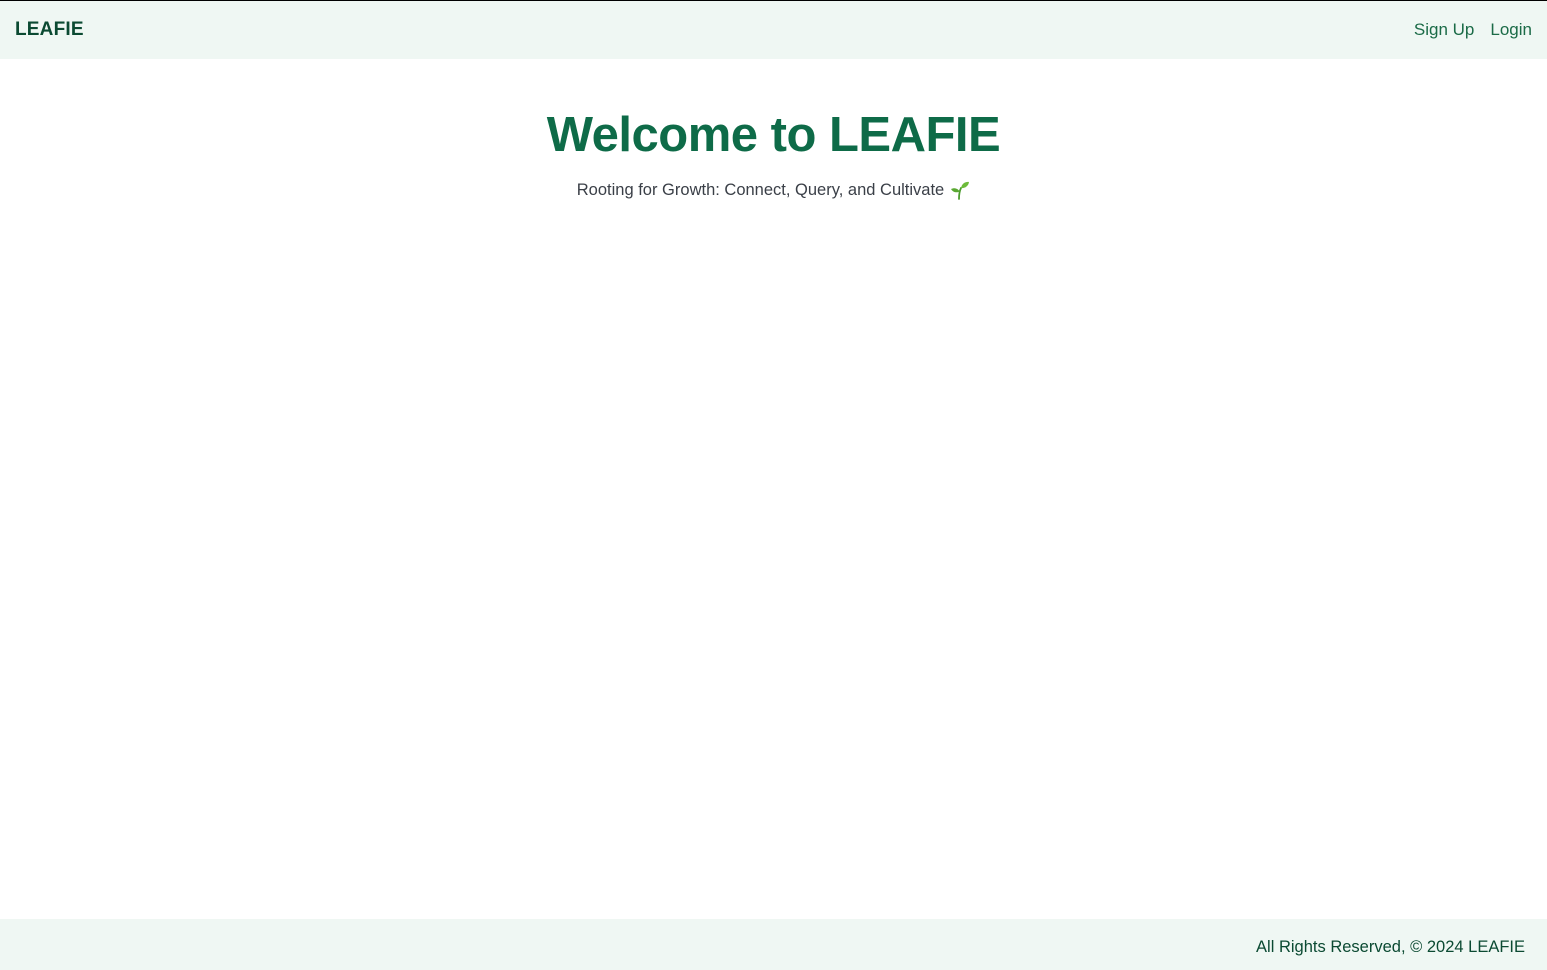 The height and width of the screenshot is (970, 1547). Describe the element at coordinates (1444, 30) in the screenshot. I see `signup-link: Sign Up` at that location.